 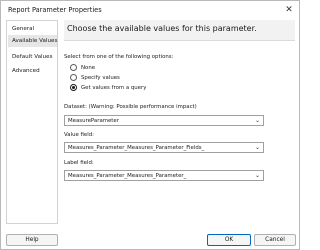 I want to click on dataset-value: MeasureParameter, so click(x=93, y=121).